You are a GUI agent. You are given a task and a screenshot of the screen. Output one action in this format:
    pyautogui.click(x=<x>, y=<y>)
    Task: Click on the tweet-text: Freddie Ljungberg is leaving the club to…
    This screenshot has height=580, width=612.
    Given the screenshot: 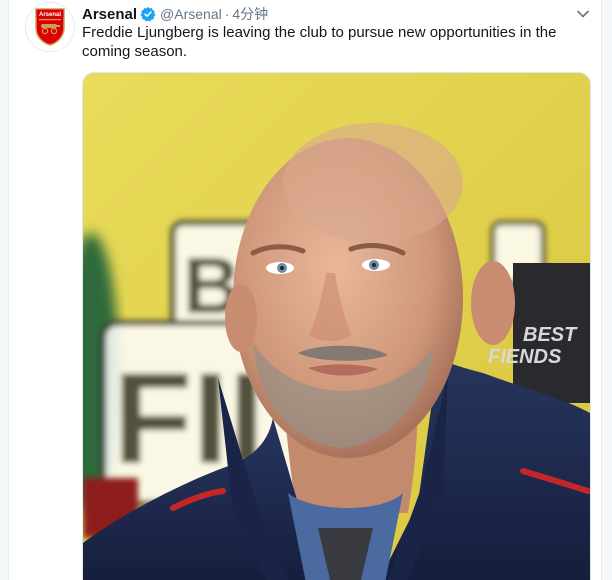 What is the action you would take?
    pyautogui.click(x=319, y=42)
    